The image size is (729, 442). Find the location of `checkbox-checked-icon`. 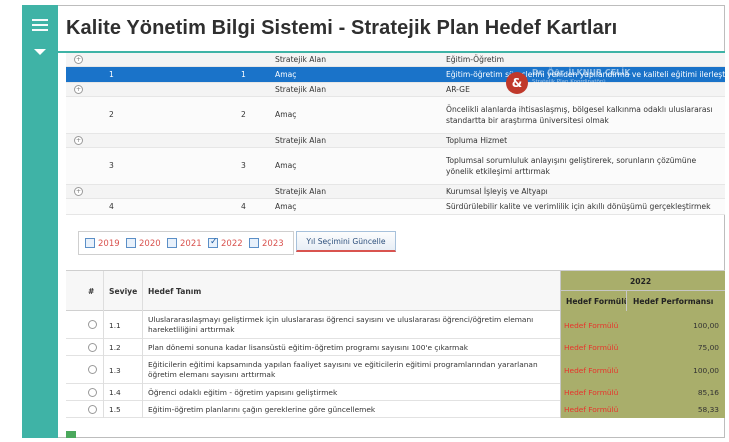

checkbox-checked-icon is located at coordinates (213, 242).